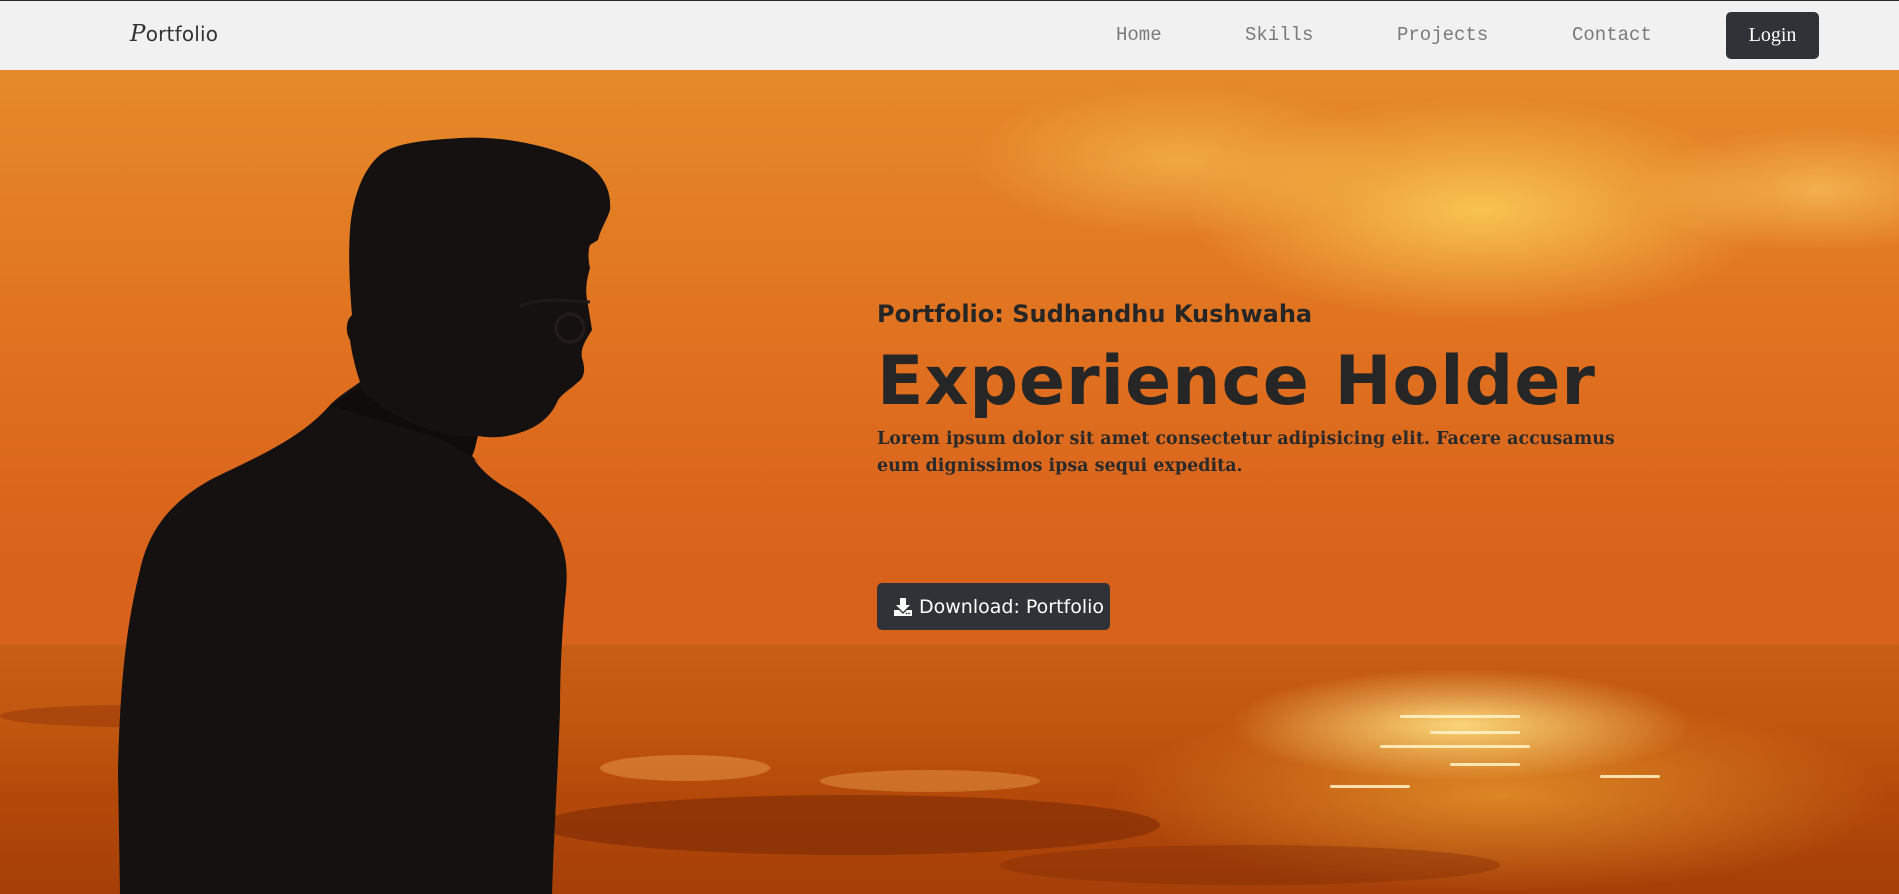 This screenshot has width=1899, height=894. I want to click on brand-logo: Portfolio, so click(174, 34).